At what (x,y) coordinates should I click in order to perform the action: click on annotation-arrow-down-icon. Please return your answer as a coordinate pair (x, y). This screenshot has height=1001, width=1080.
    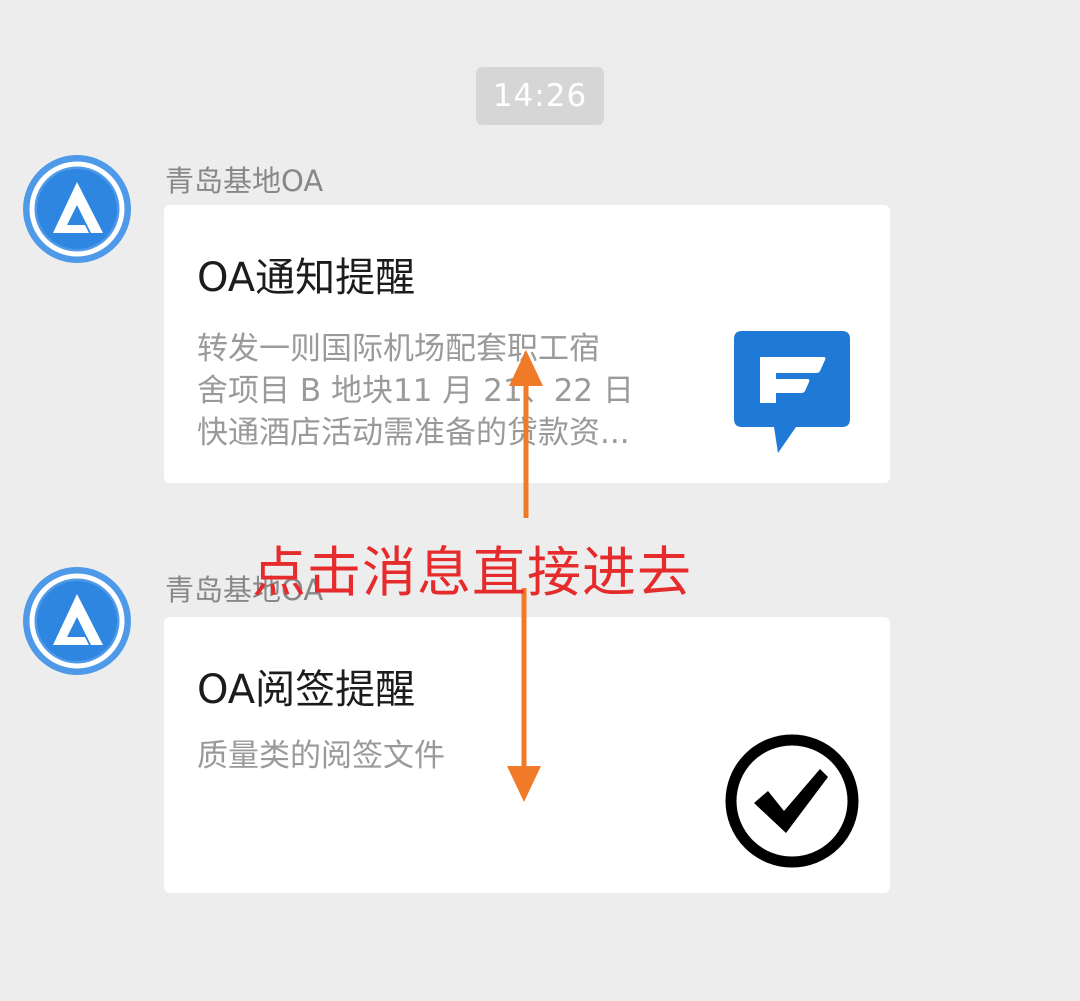
    Looking at the image, I should click on (524, 697).